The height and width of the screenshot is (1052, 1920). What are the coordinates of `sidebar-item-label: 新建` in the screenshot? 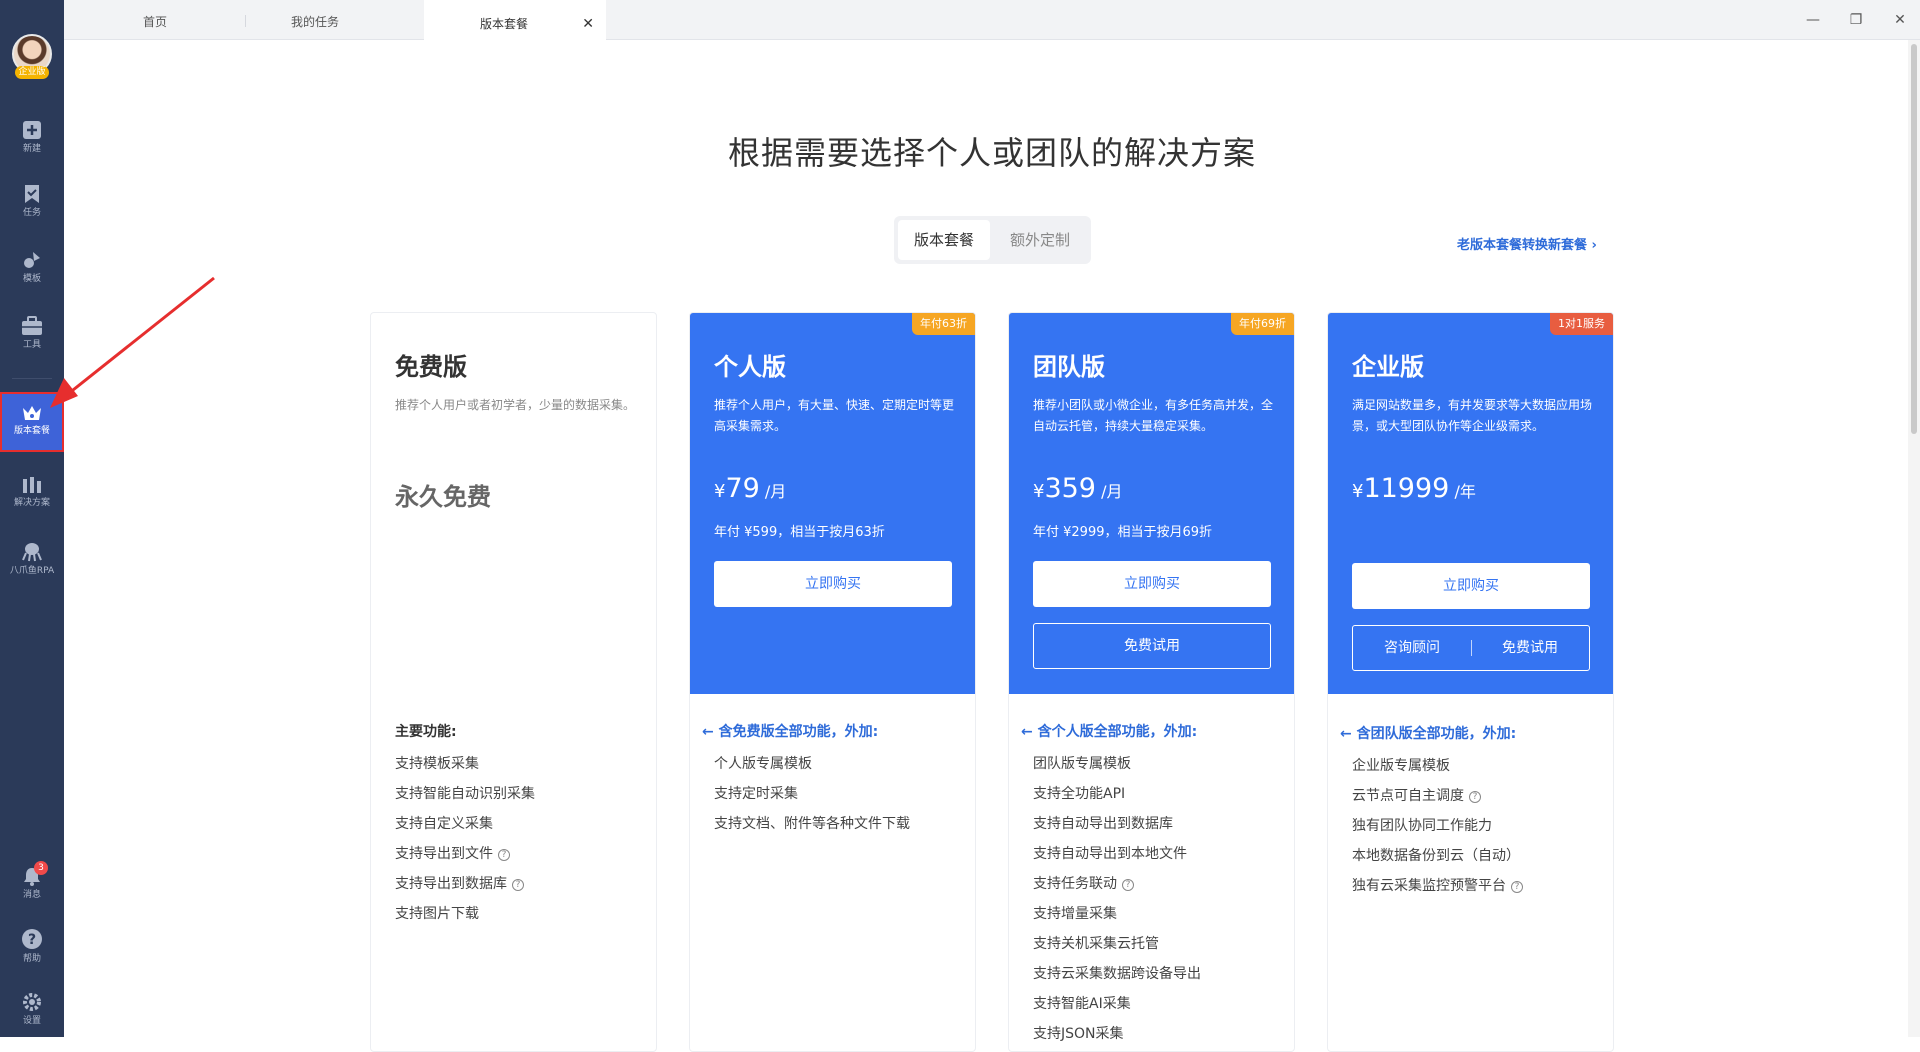 It's located at (31, 149).